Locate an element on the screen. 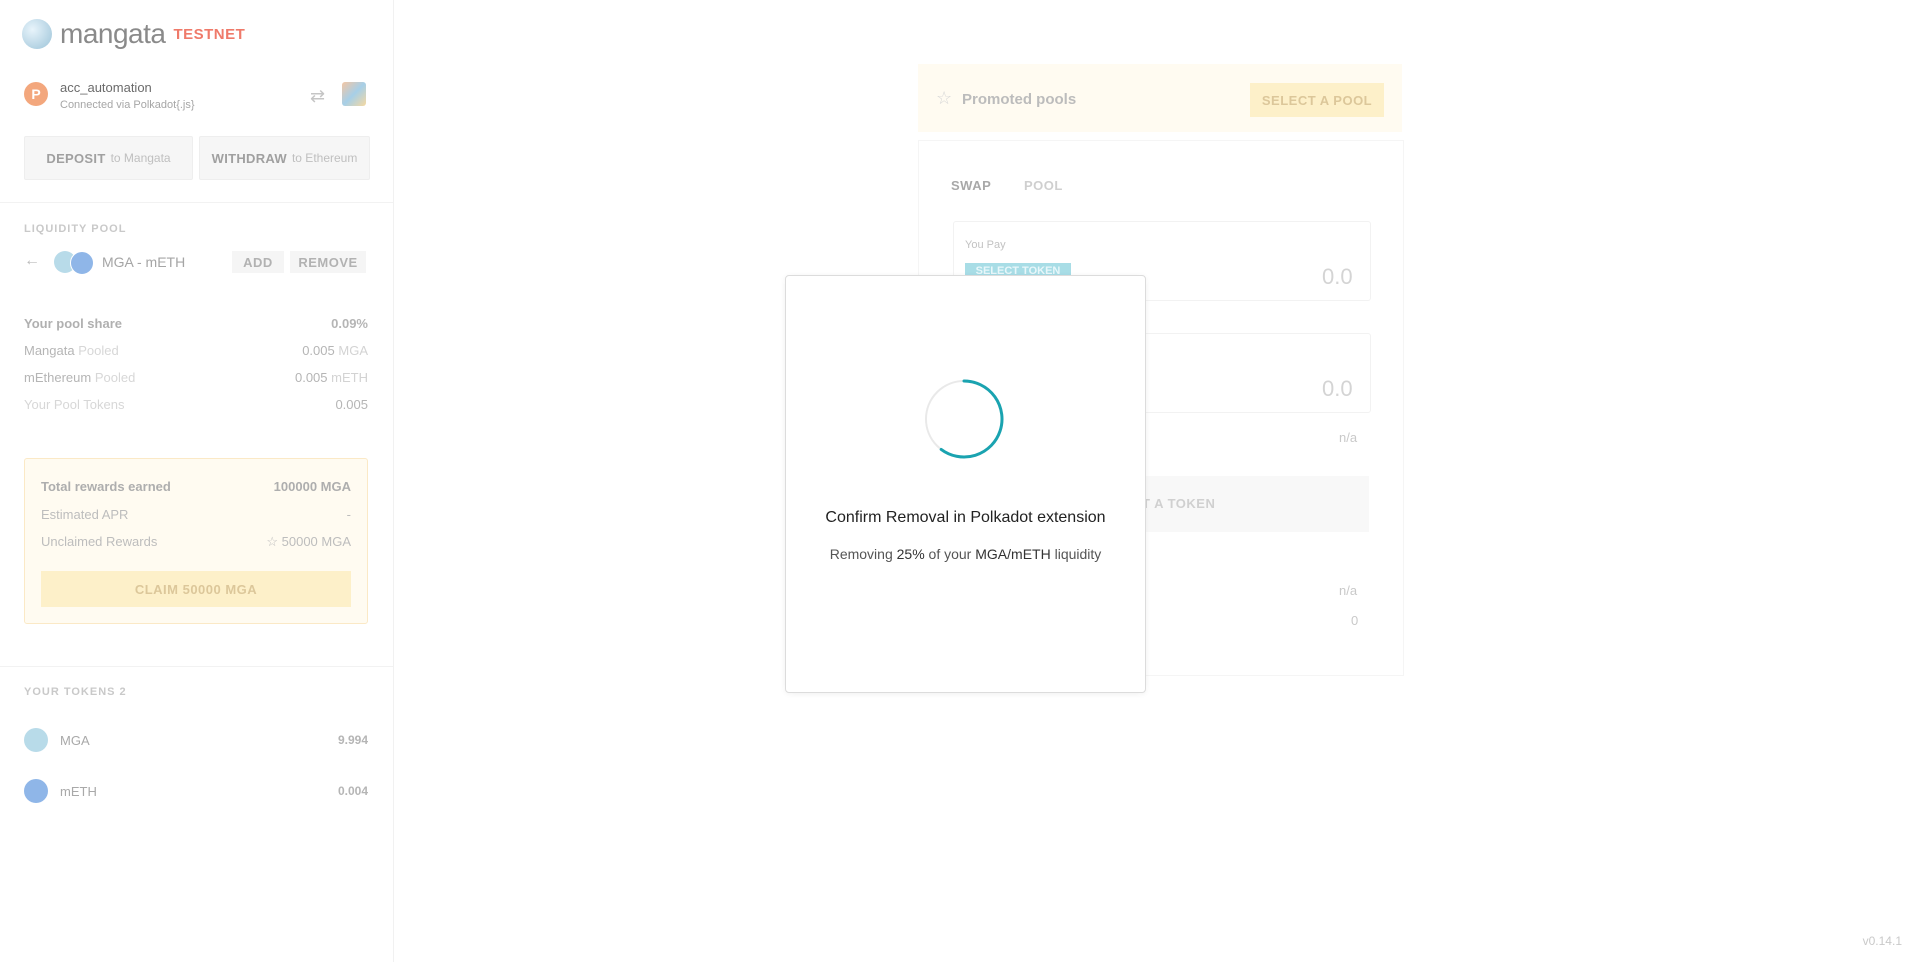 The image size is (1920, 962). version-label: v0.14.1 is located at coordinates (1882, 941).